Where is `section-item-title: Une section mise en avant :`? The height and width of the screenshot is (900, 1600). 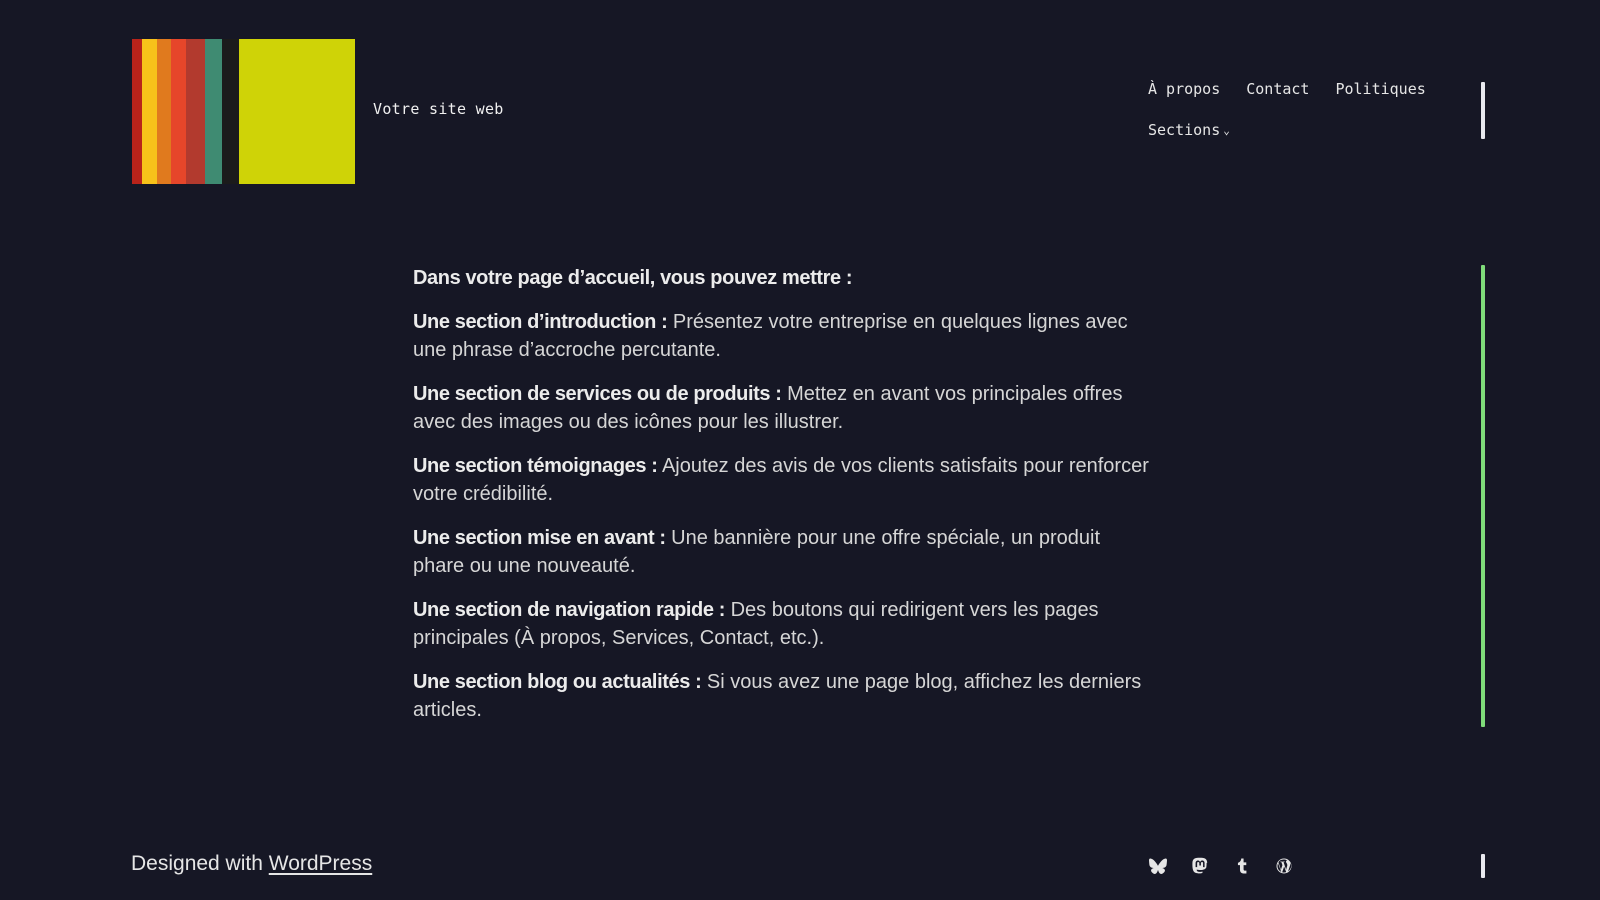
section-item-title: Une section mise en avant : is located at coordinates (539, 538).